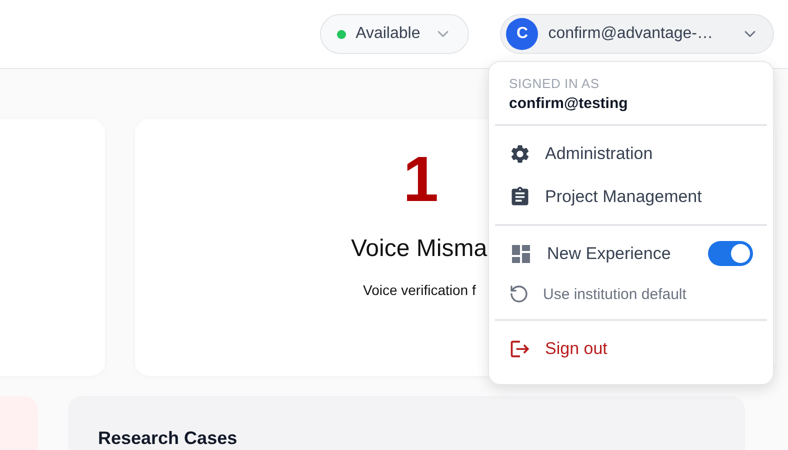  What do you see at coordinates (520, 153) in the screenshot?
I see `gear-icon` at bounding box center [520, 153].